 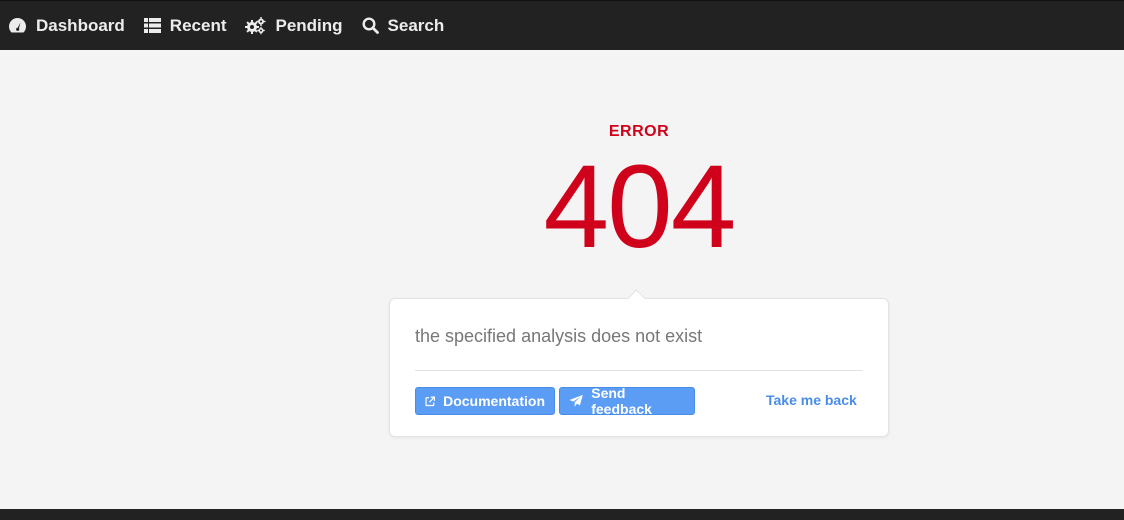 What do you see at coordinates (636, 298) in the screenshot?
I see `card-pointer` at bounding box center [636, 298].